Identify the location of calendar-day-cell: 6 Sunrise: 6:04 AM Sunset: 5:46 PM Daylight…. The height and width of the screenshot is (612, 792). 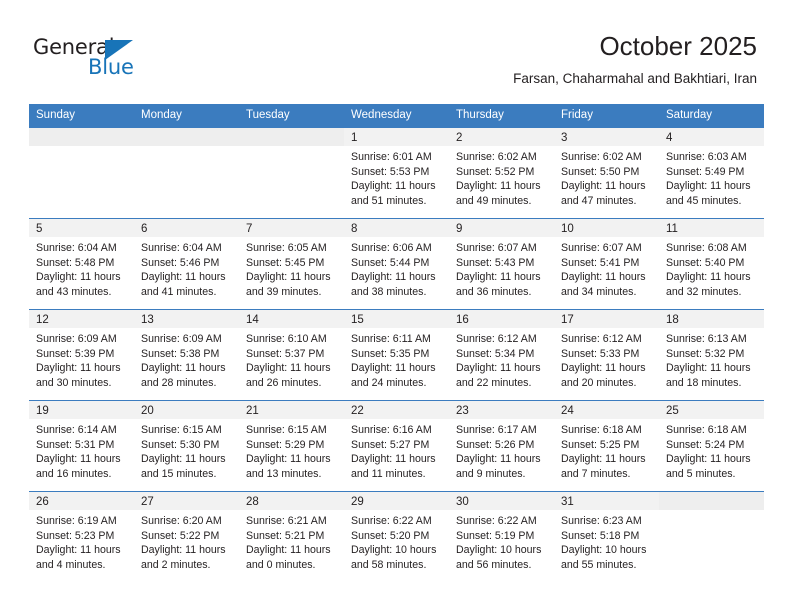
(186, 264).